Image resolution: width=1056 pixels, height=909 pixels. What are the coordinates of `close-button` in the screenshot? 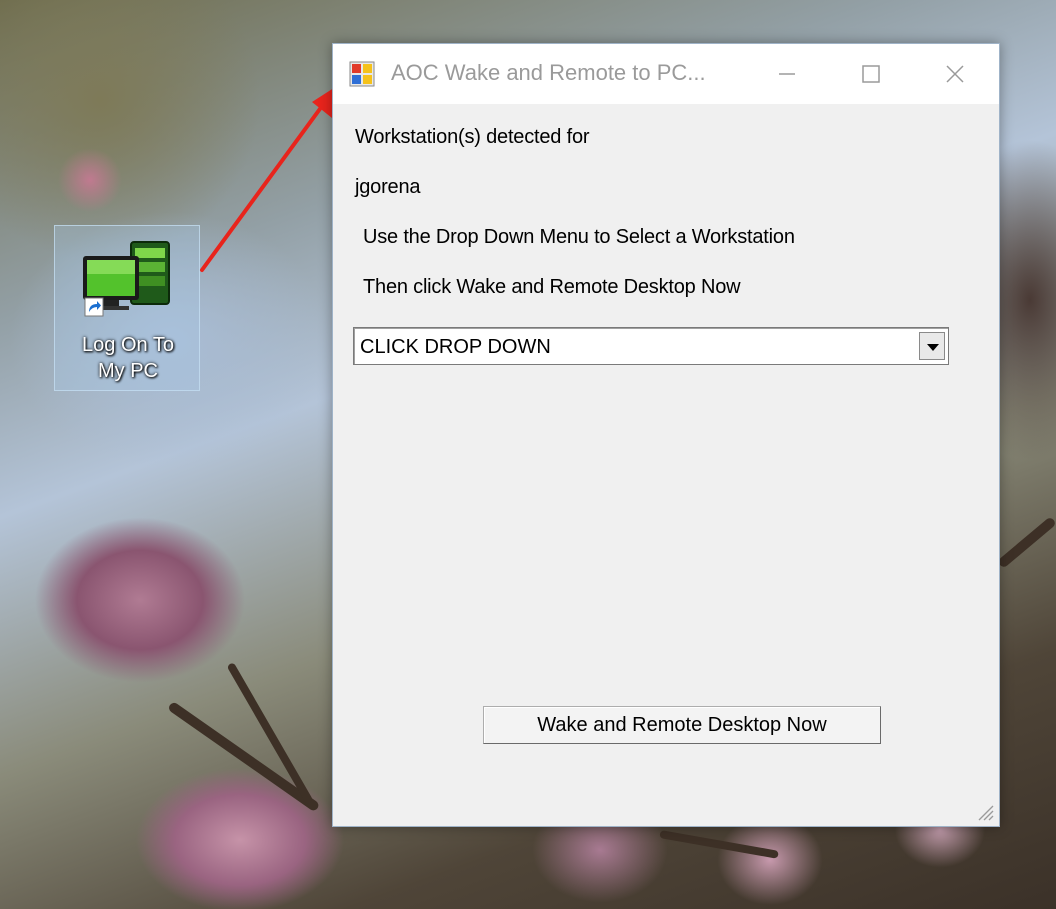 It's located at (955, 74).